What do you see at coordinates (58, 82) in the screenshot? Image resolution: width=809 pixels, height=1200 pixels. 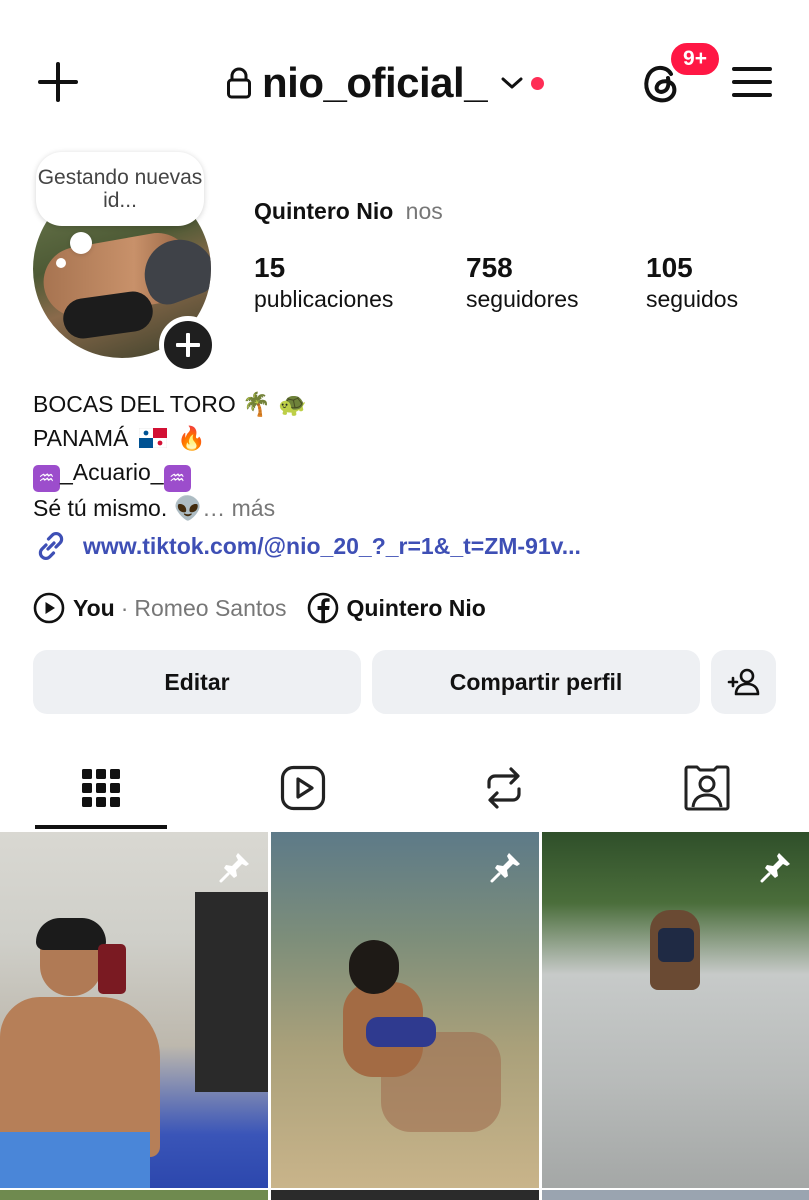 I see `create-post-icon` at bounding box center [58, 82].